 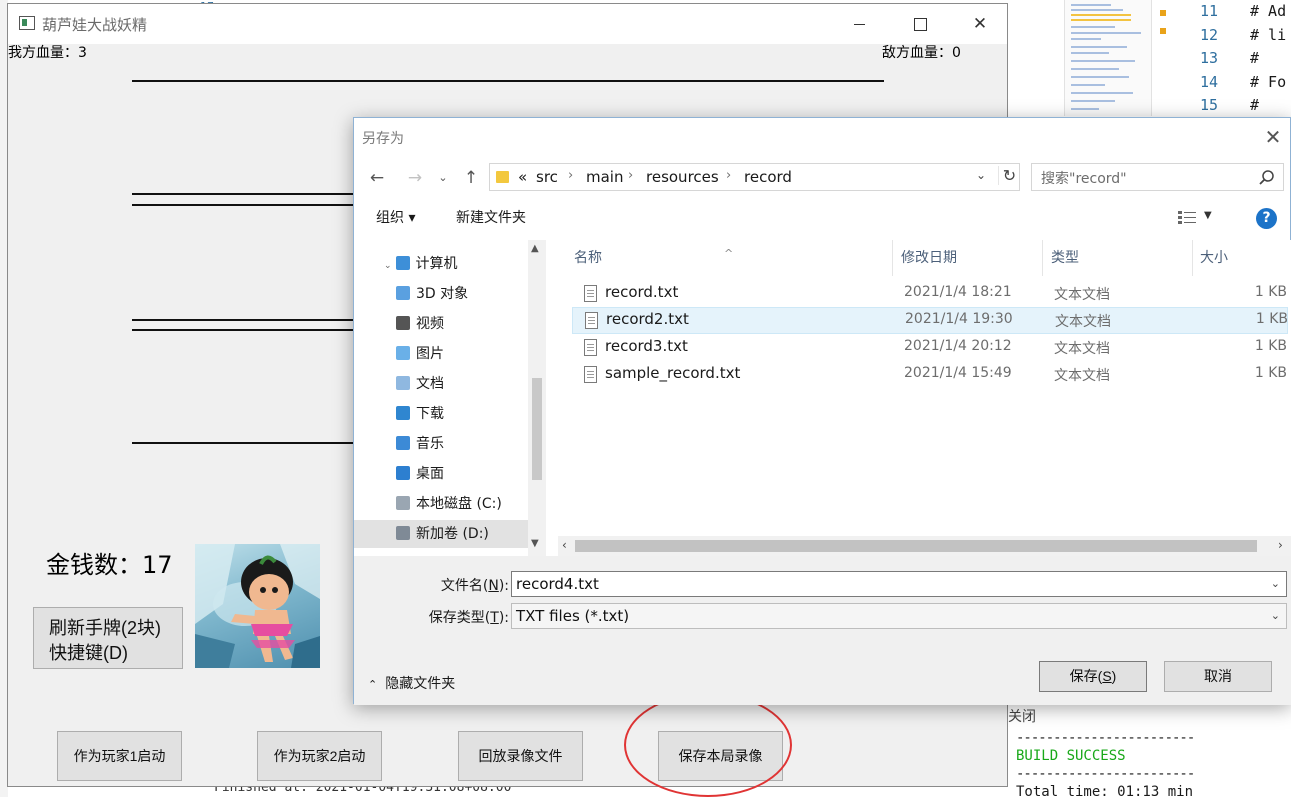 What do you see at coordinates (1273, 137) in the screenshot?
I see `dialog-close-button: ✕` at bounding box center [1273, 137].